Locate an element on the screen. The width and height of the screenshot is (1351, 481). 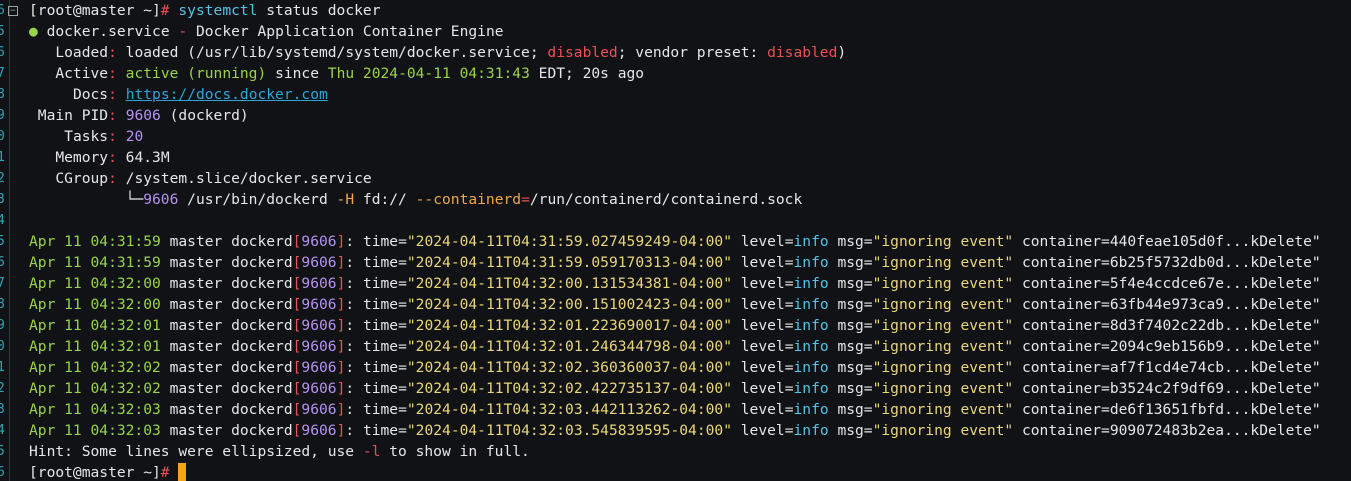
tree-flag-h: -H is located at coordinates (345, 199).